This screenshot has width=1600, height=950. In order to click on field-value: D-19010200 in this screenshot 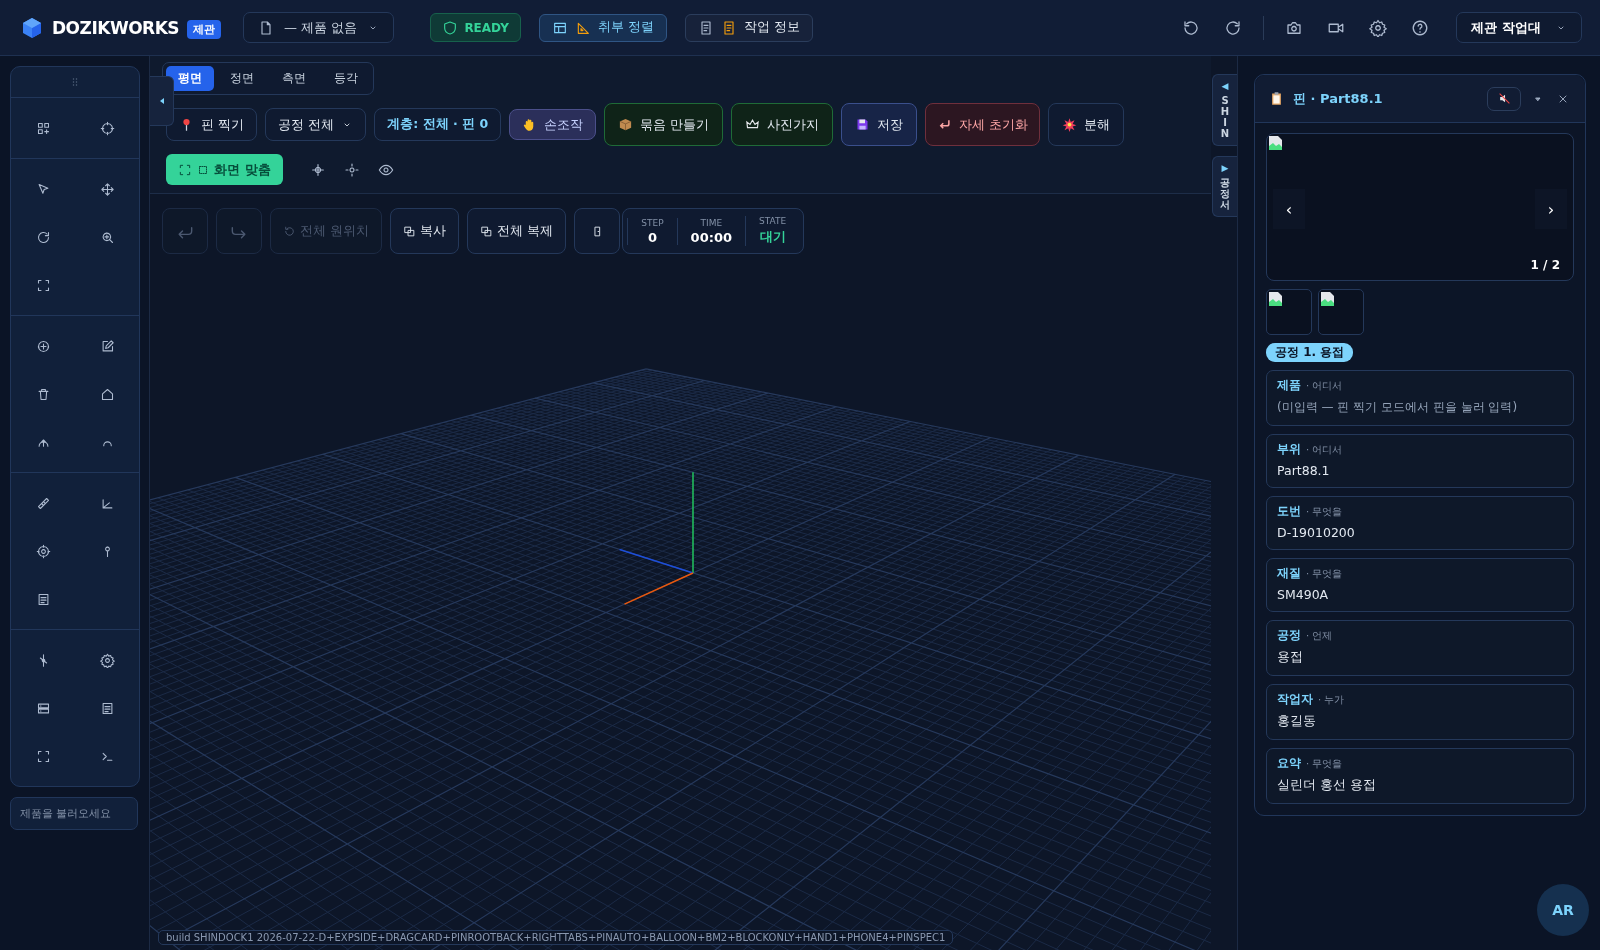, I will do `click(1316, 532)`.